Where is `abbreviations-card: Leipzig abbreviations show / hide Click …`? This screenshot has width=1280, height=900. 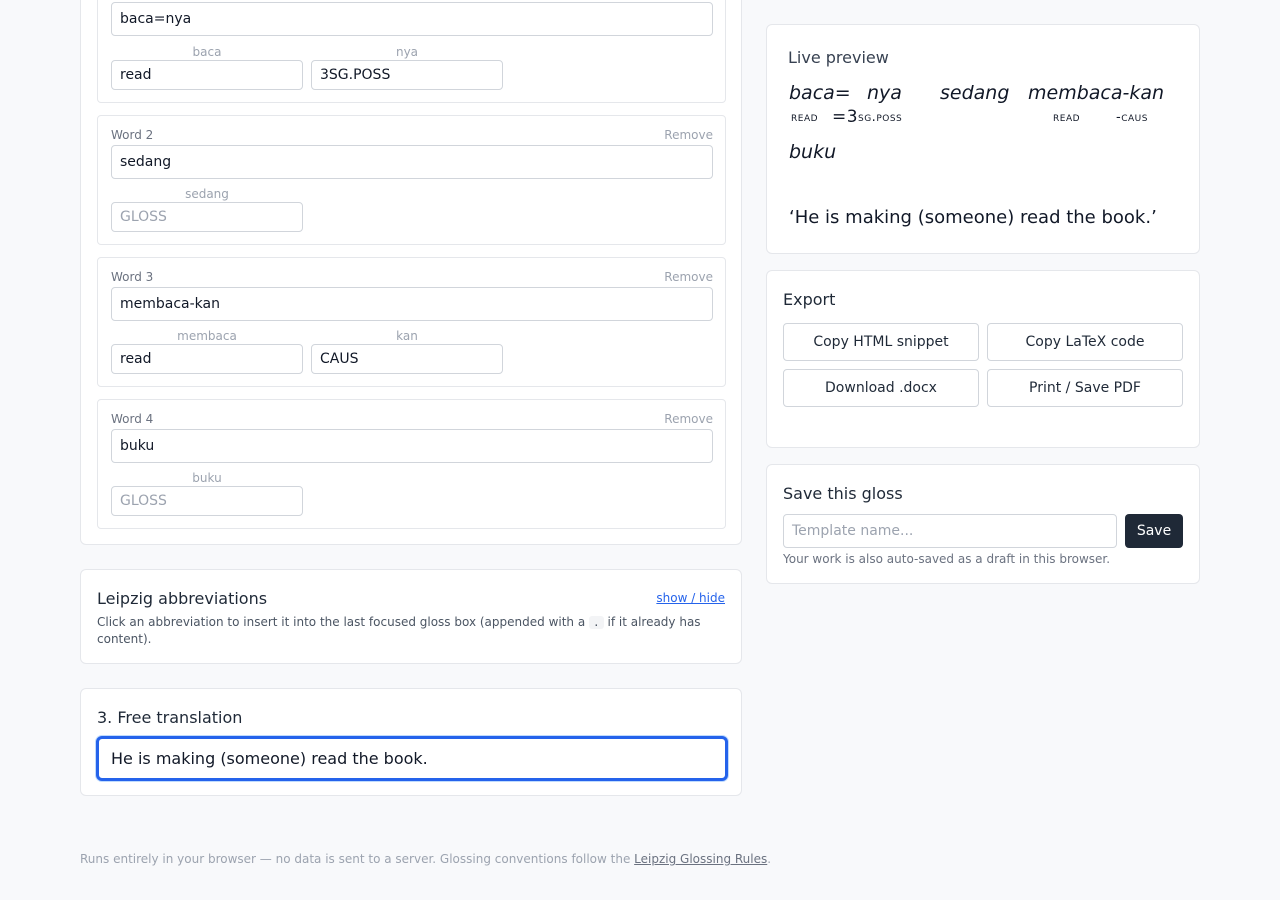 abbreviations-card: Leipzig abbreviations show / hide Click … is located at coordinates (411, 616).